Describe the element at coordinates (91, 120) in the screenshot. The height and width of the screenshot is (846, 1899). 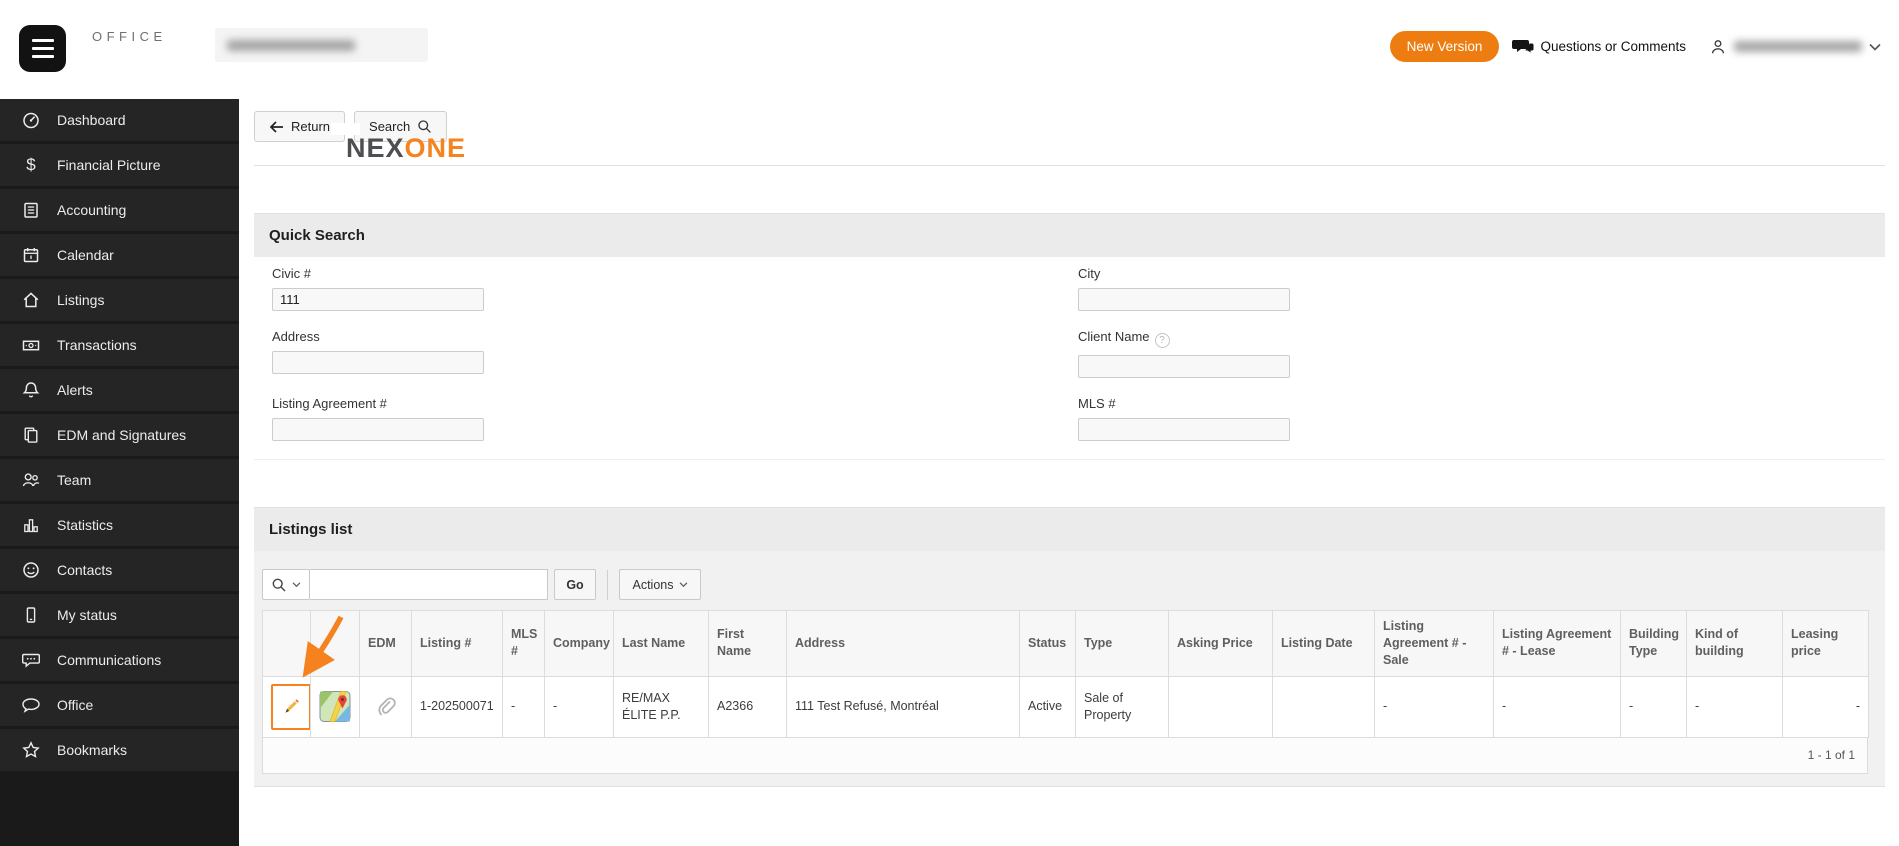
I see `sidebar-item-label: Dashboard` at that location.